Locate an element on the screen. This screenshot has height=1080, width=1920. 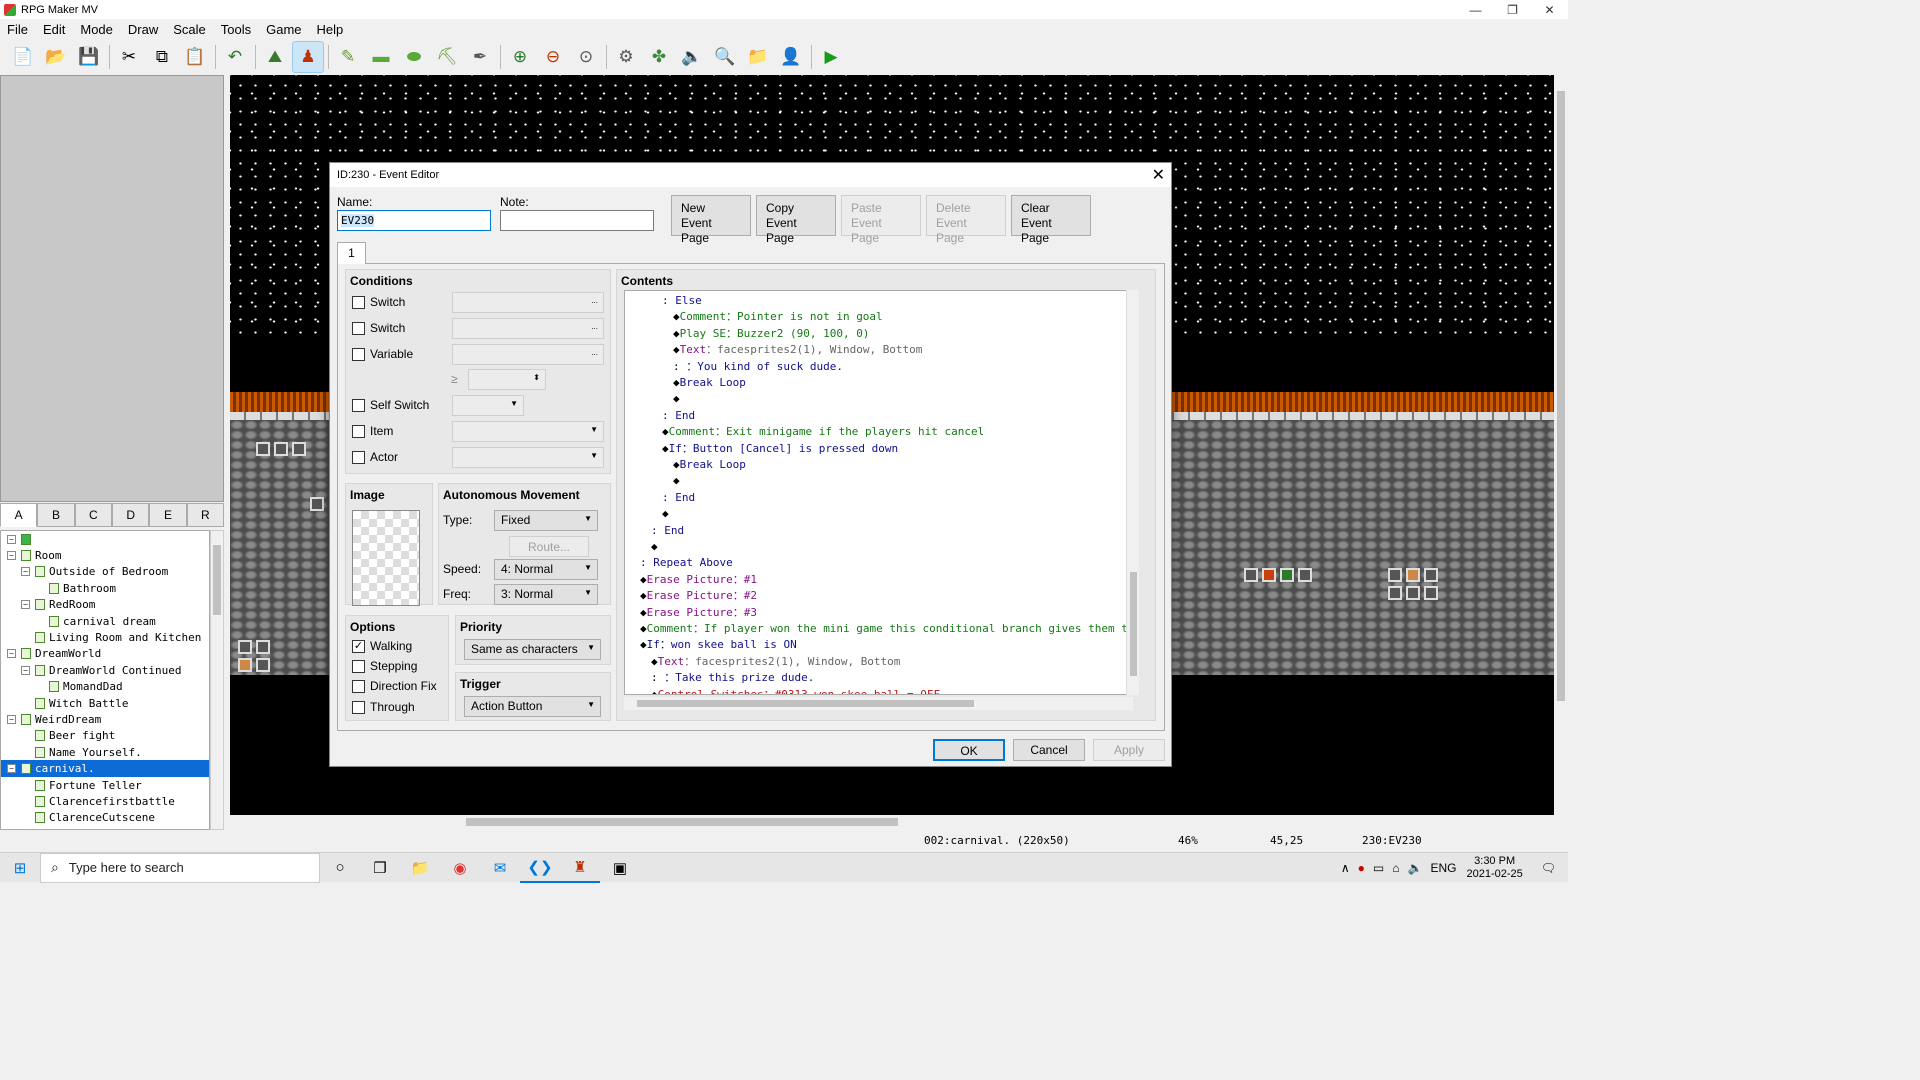
actor-checkbox: Actor is located at coordinates (375, 457).